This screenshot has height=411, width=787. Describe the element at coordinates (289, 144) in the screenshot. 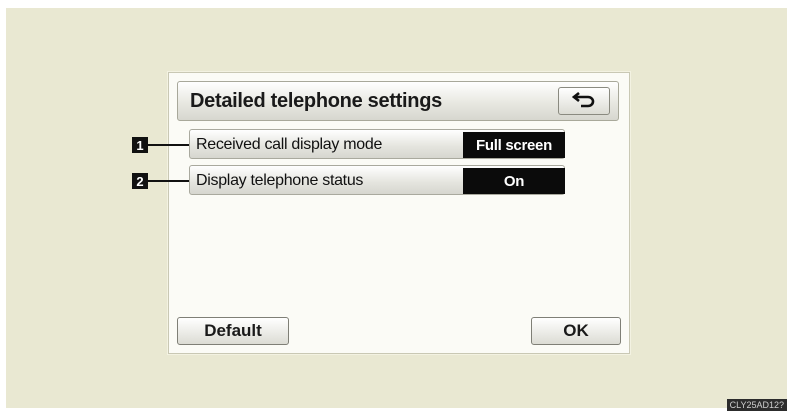

I see `row-label: Received call display mode` at that location.